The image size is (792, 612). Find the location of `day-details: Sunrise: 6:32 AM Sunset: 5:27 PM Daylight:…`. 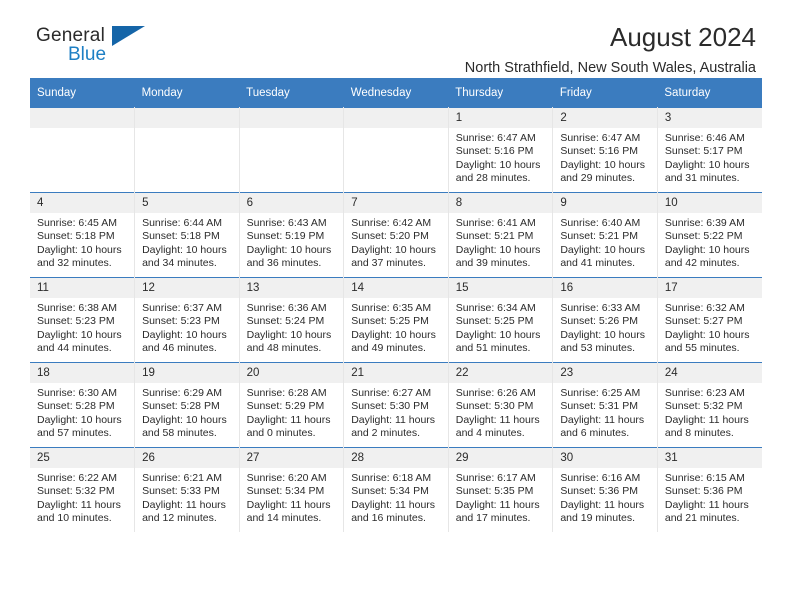

day-details: Sunrise: 6:32 AM Sunset: 5:27 PM Daylight:… is located at coordinates (710, 327).